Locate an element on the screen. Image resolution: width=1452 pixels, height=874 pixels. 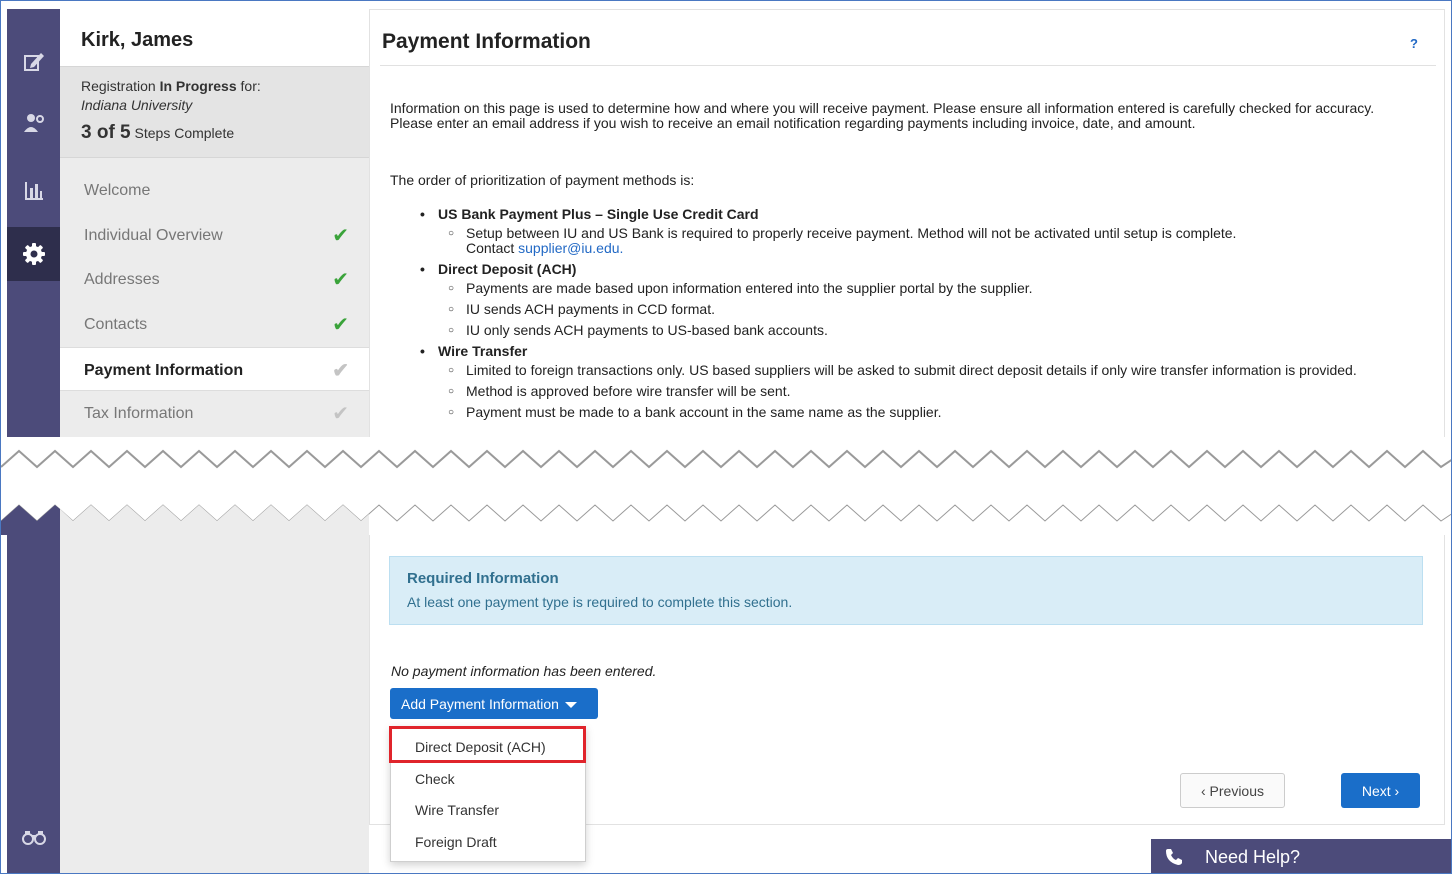
menu-item-wire-transfer: Wire Transfer is located at coordinates (488, 810).